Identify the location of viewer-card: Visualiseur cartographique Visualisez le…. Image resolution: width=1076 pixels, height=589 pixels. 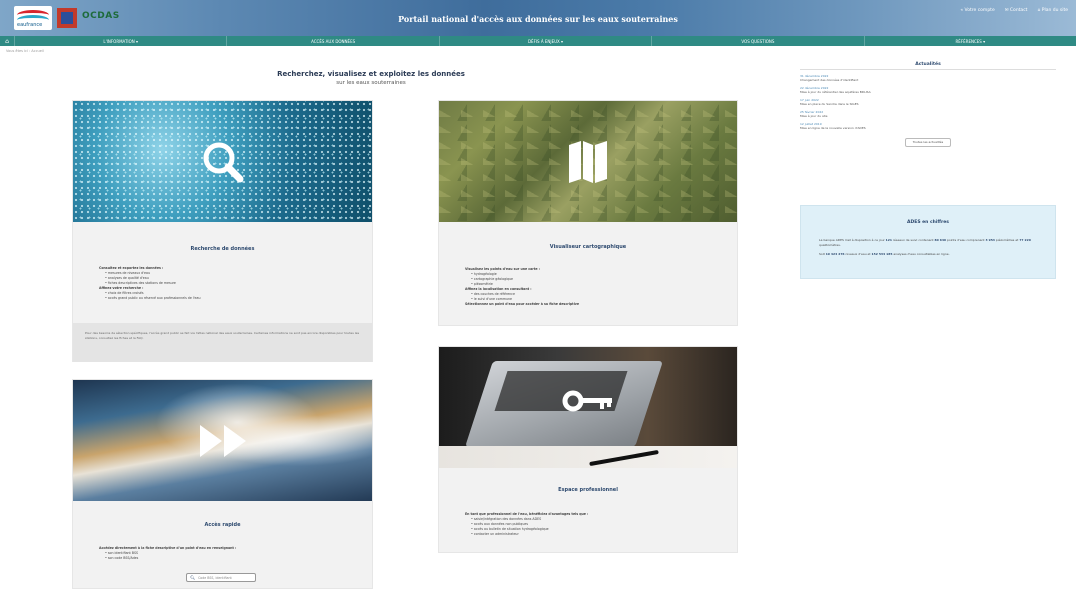
(588, 213).